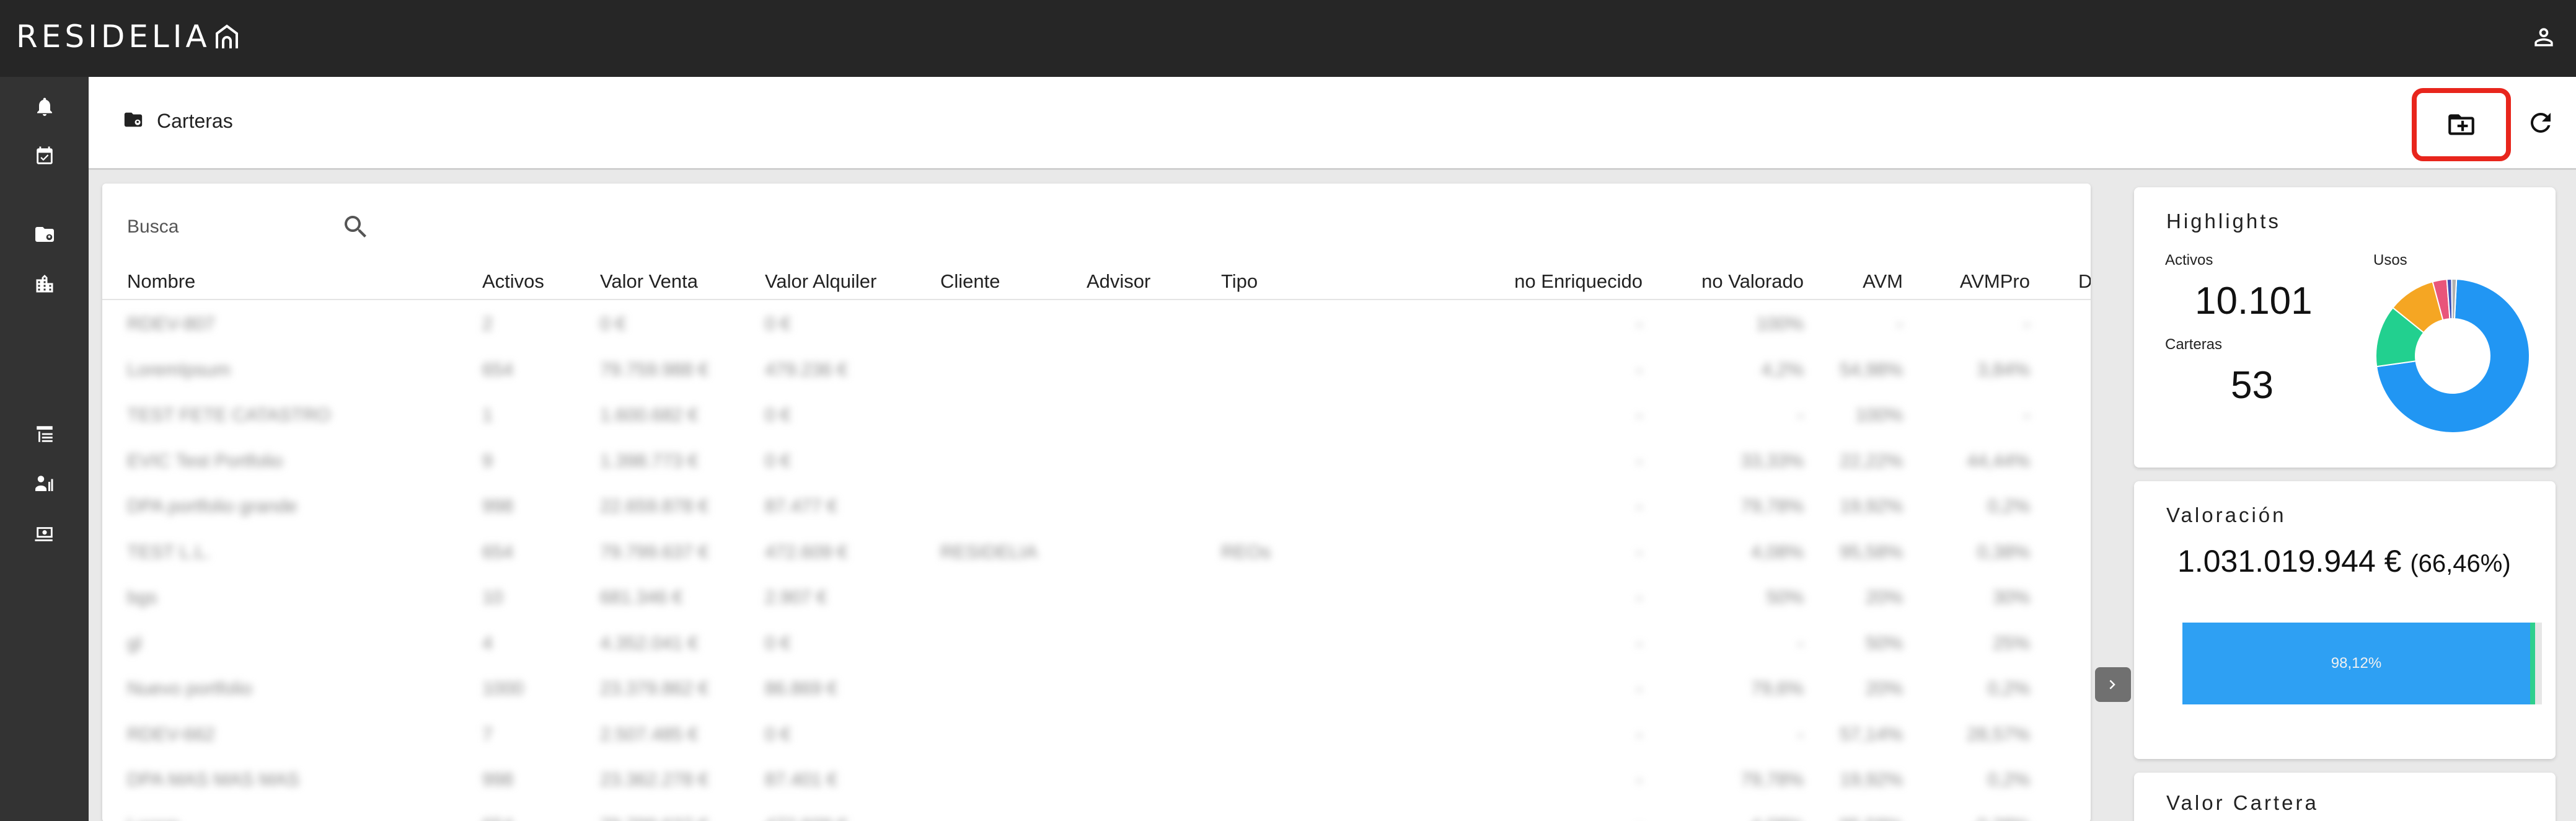  I want to click on table-cell: 2.507.485 €, so click(649, 734).